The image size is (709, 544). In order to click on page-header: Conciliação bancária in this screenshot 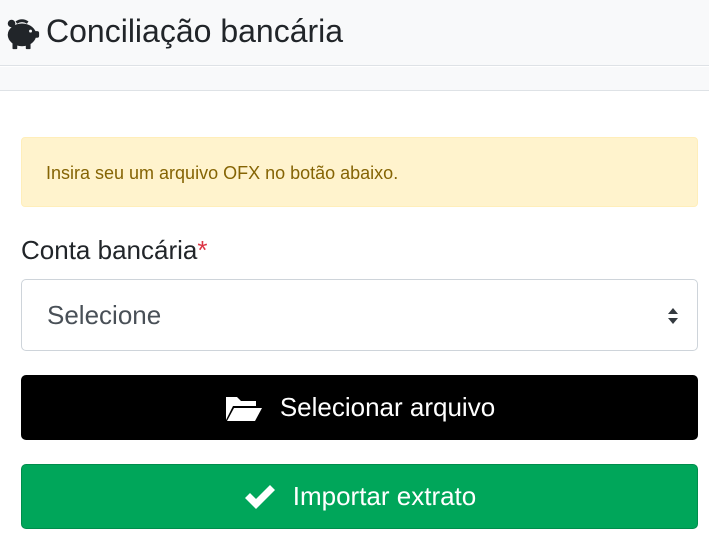, I will do `click(354, 33)`.